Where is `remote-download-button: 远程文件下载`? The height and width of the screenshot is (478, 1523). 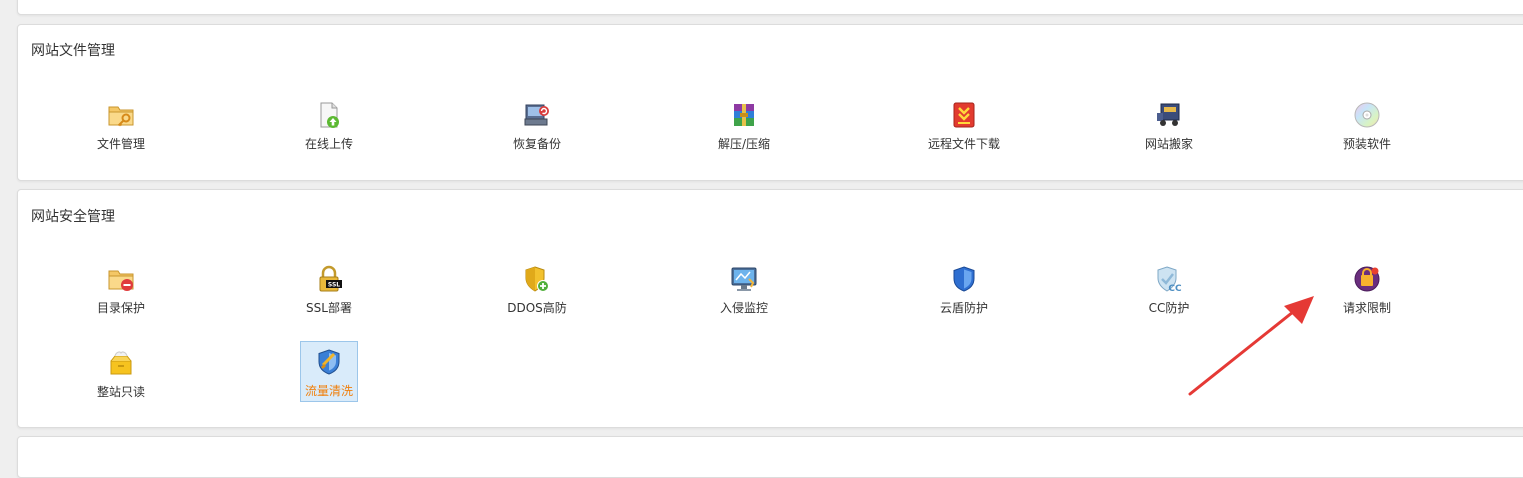
remote-download-button: 远程文件下载 is located at coordinates (964, 128).